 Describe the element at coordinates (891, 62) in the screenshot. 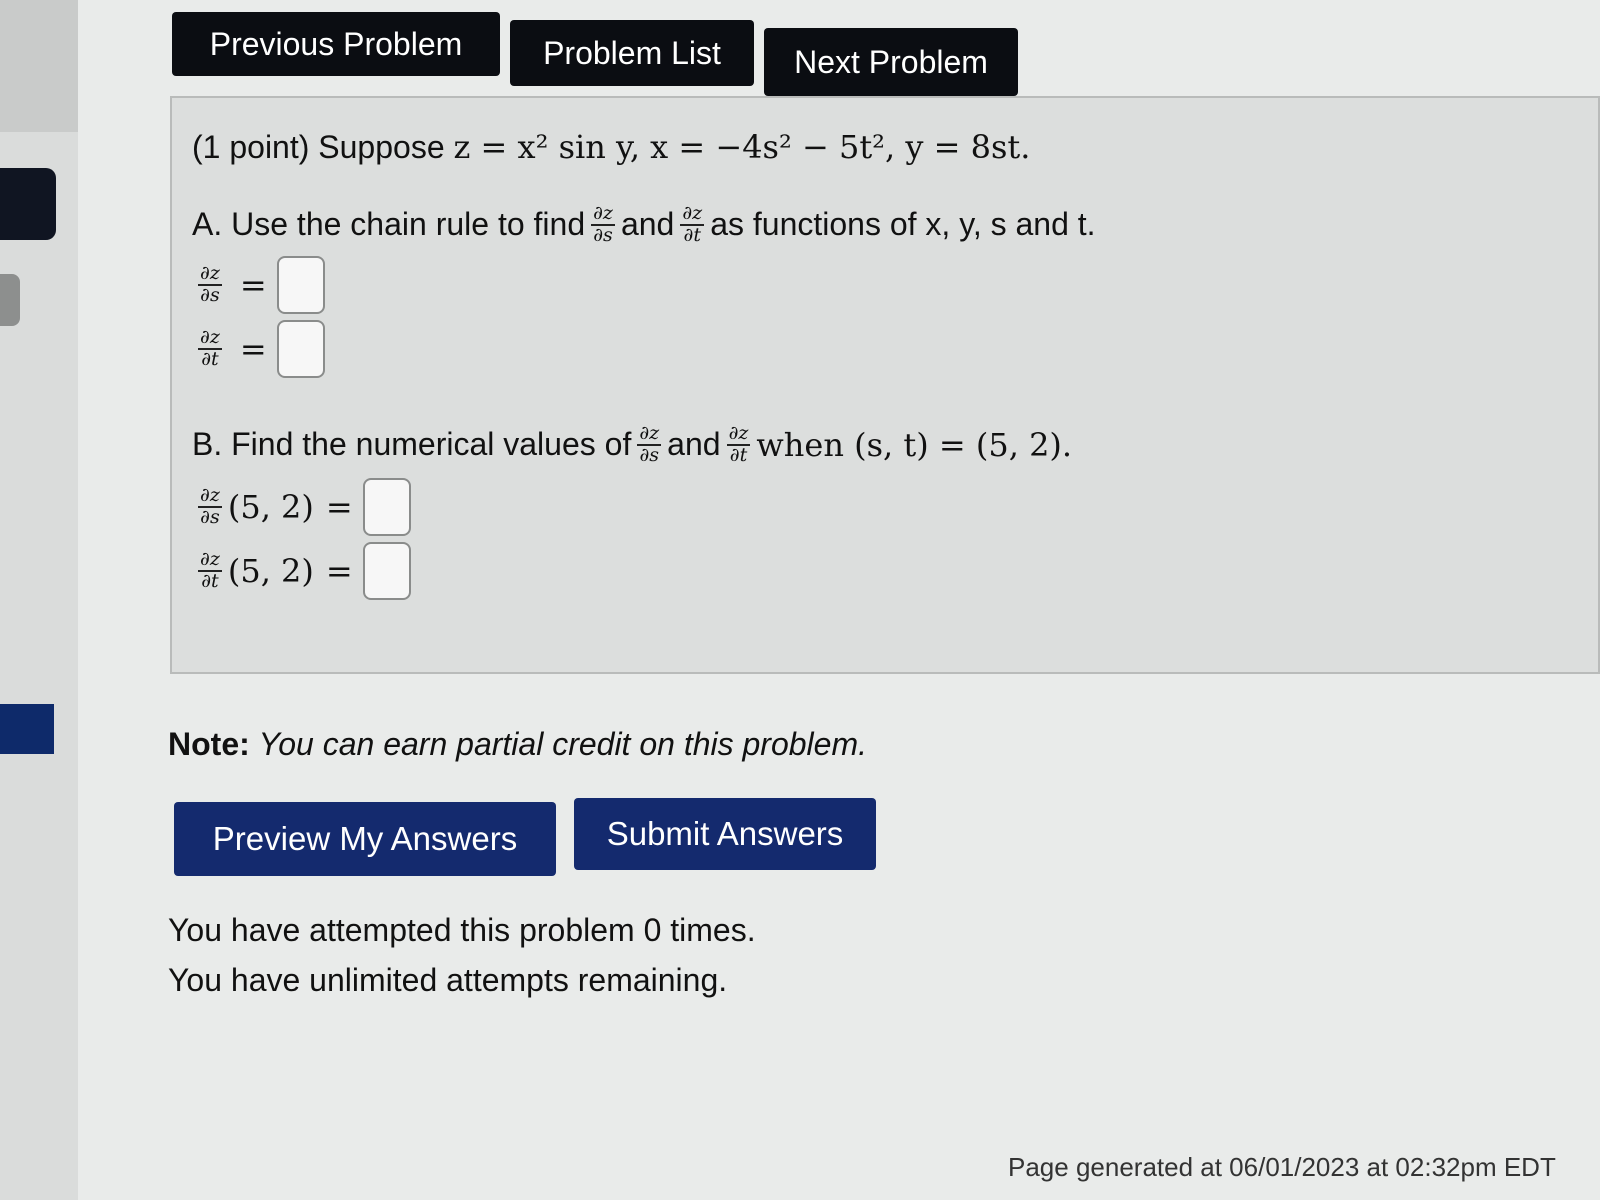

I see `next-problem-button: Next Problem` at that location.